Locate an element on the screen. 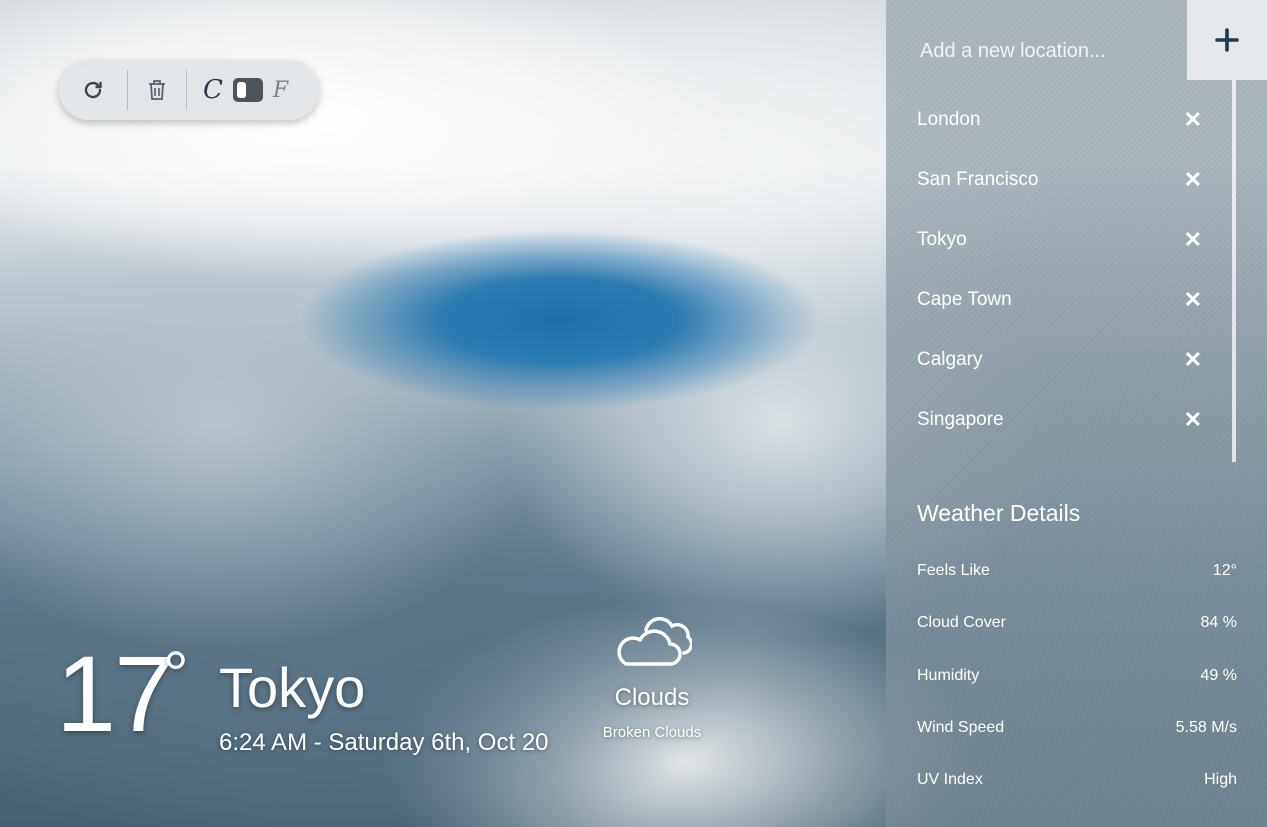 Image resolution: width=1267 pixels, height=827 pixels. location-item: London ✕ is located at coordinates (1059, 120).